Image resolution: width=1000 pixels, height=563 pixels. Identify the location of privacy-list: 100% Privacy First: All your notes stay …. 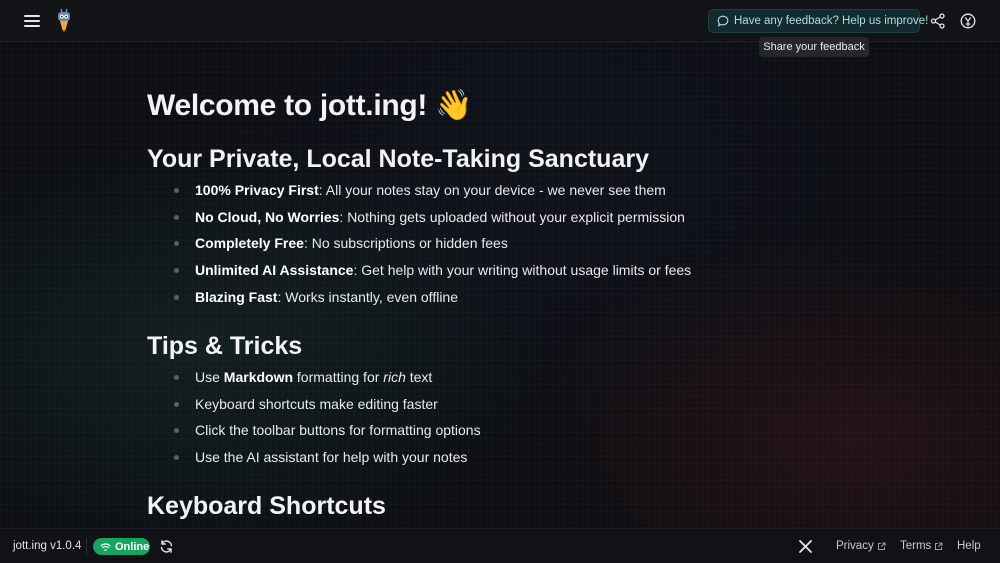
(419, 246).